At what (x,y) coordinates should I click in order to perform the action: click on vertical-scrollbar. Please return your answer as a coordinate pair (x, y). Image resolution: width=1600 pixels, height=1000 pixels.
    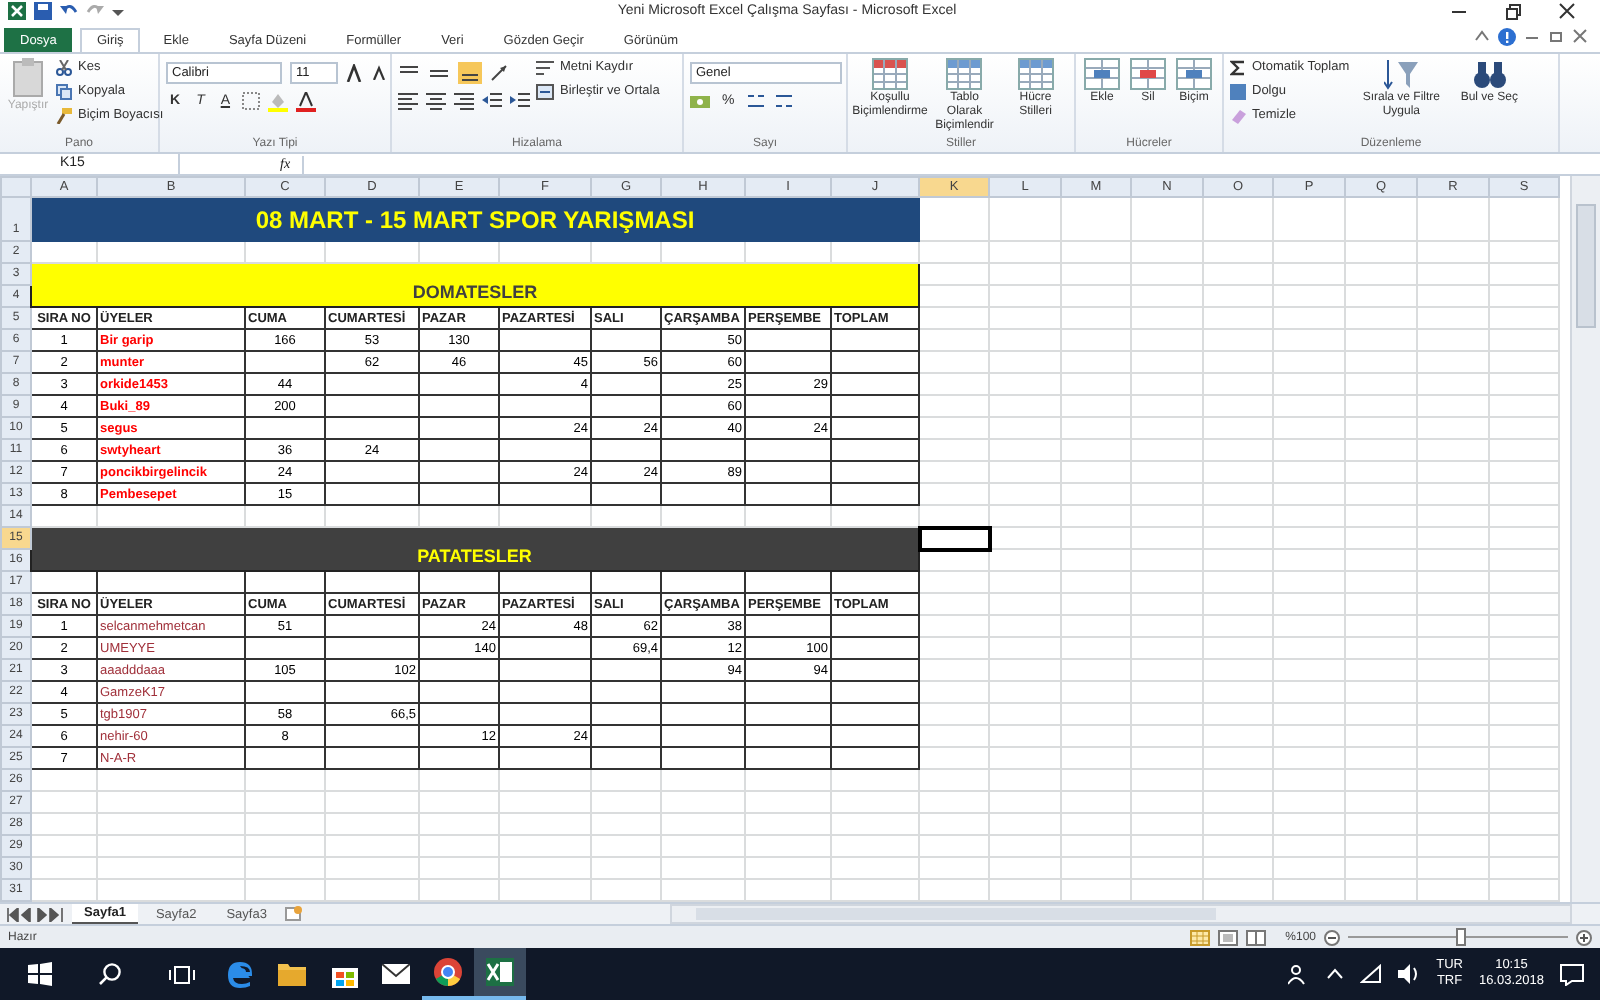
    Looking at the image, I should click on (1585, 539).